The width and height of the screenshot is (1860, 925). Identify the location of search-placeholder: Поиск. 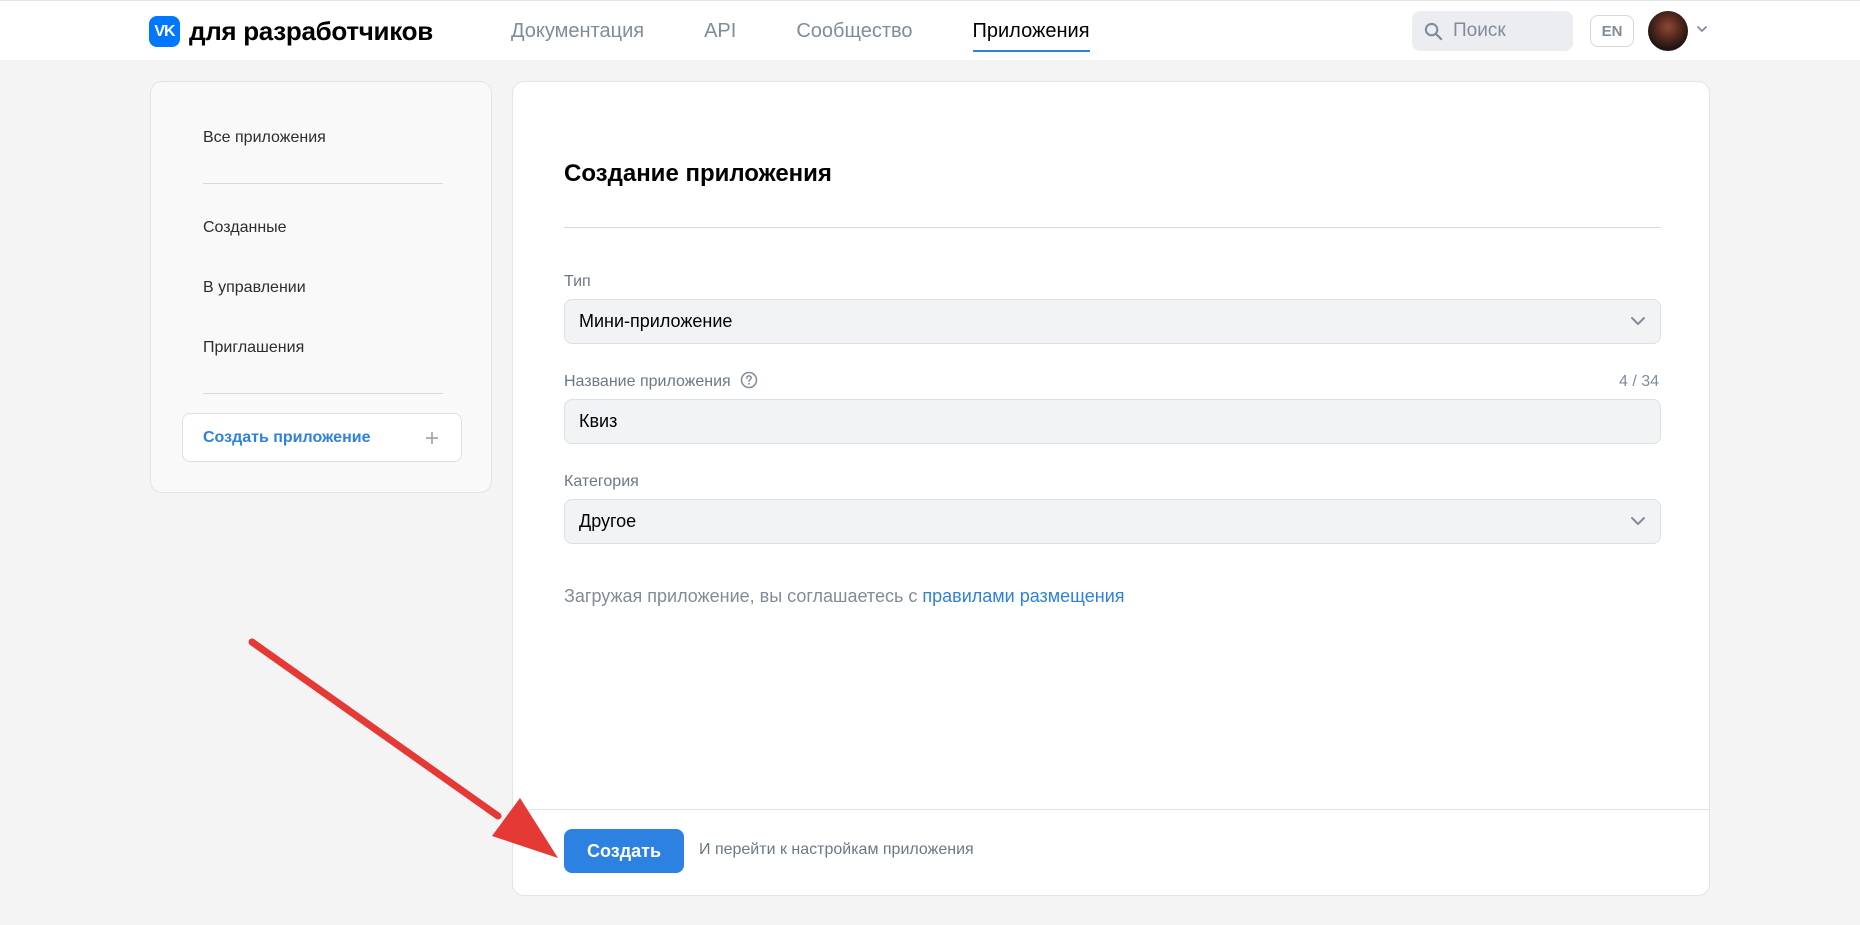
(1479, 30).